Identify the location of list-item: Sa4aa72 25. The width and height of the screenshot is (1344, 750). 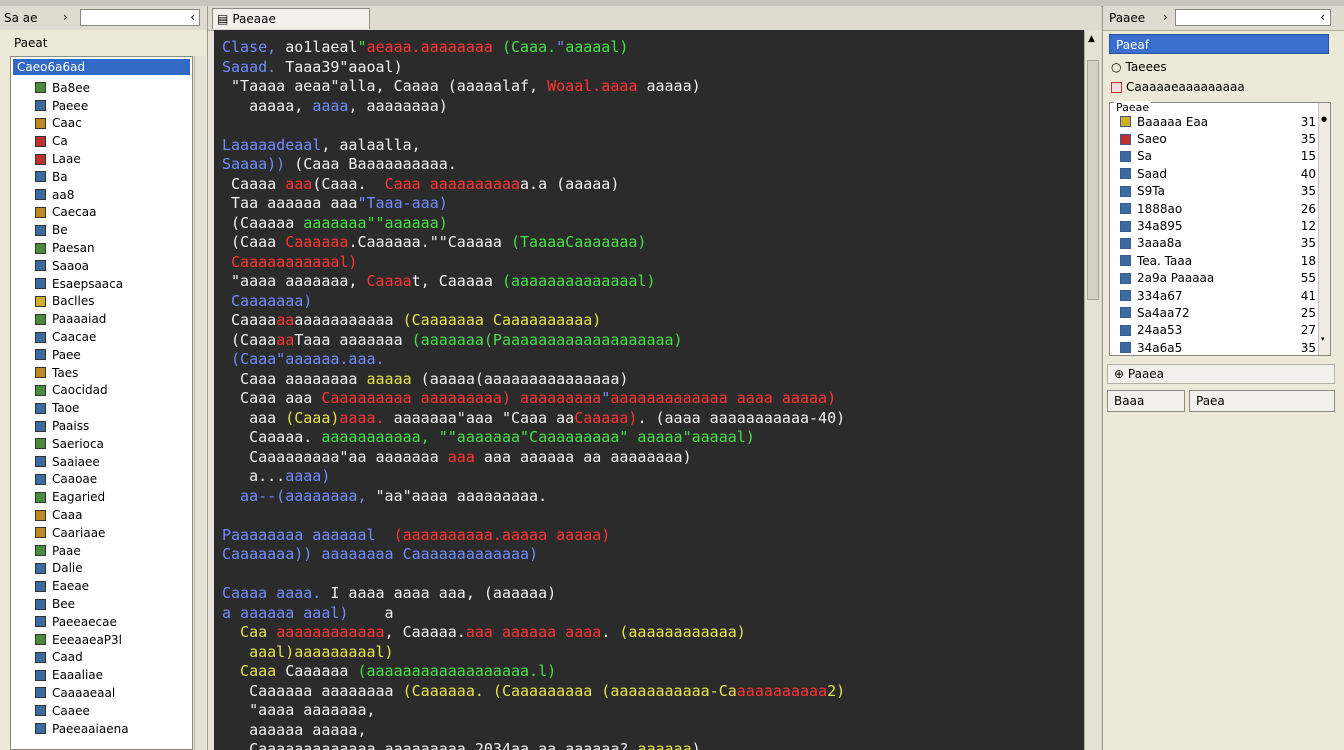
(1218, 312).